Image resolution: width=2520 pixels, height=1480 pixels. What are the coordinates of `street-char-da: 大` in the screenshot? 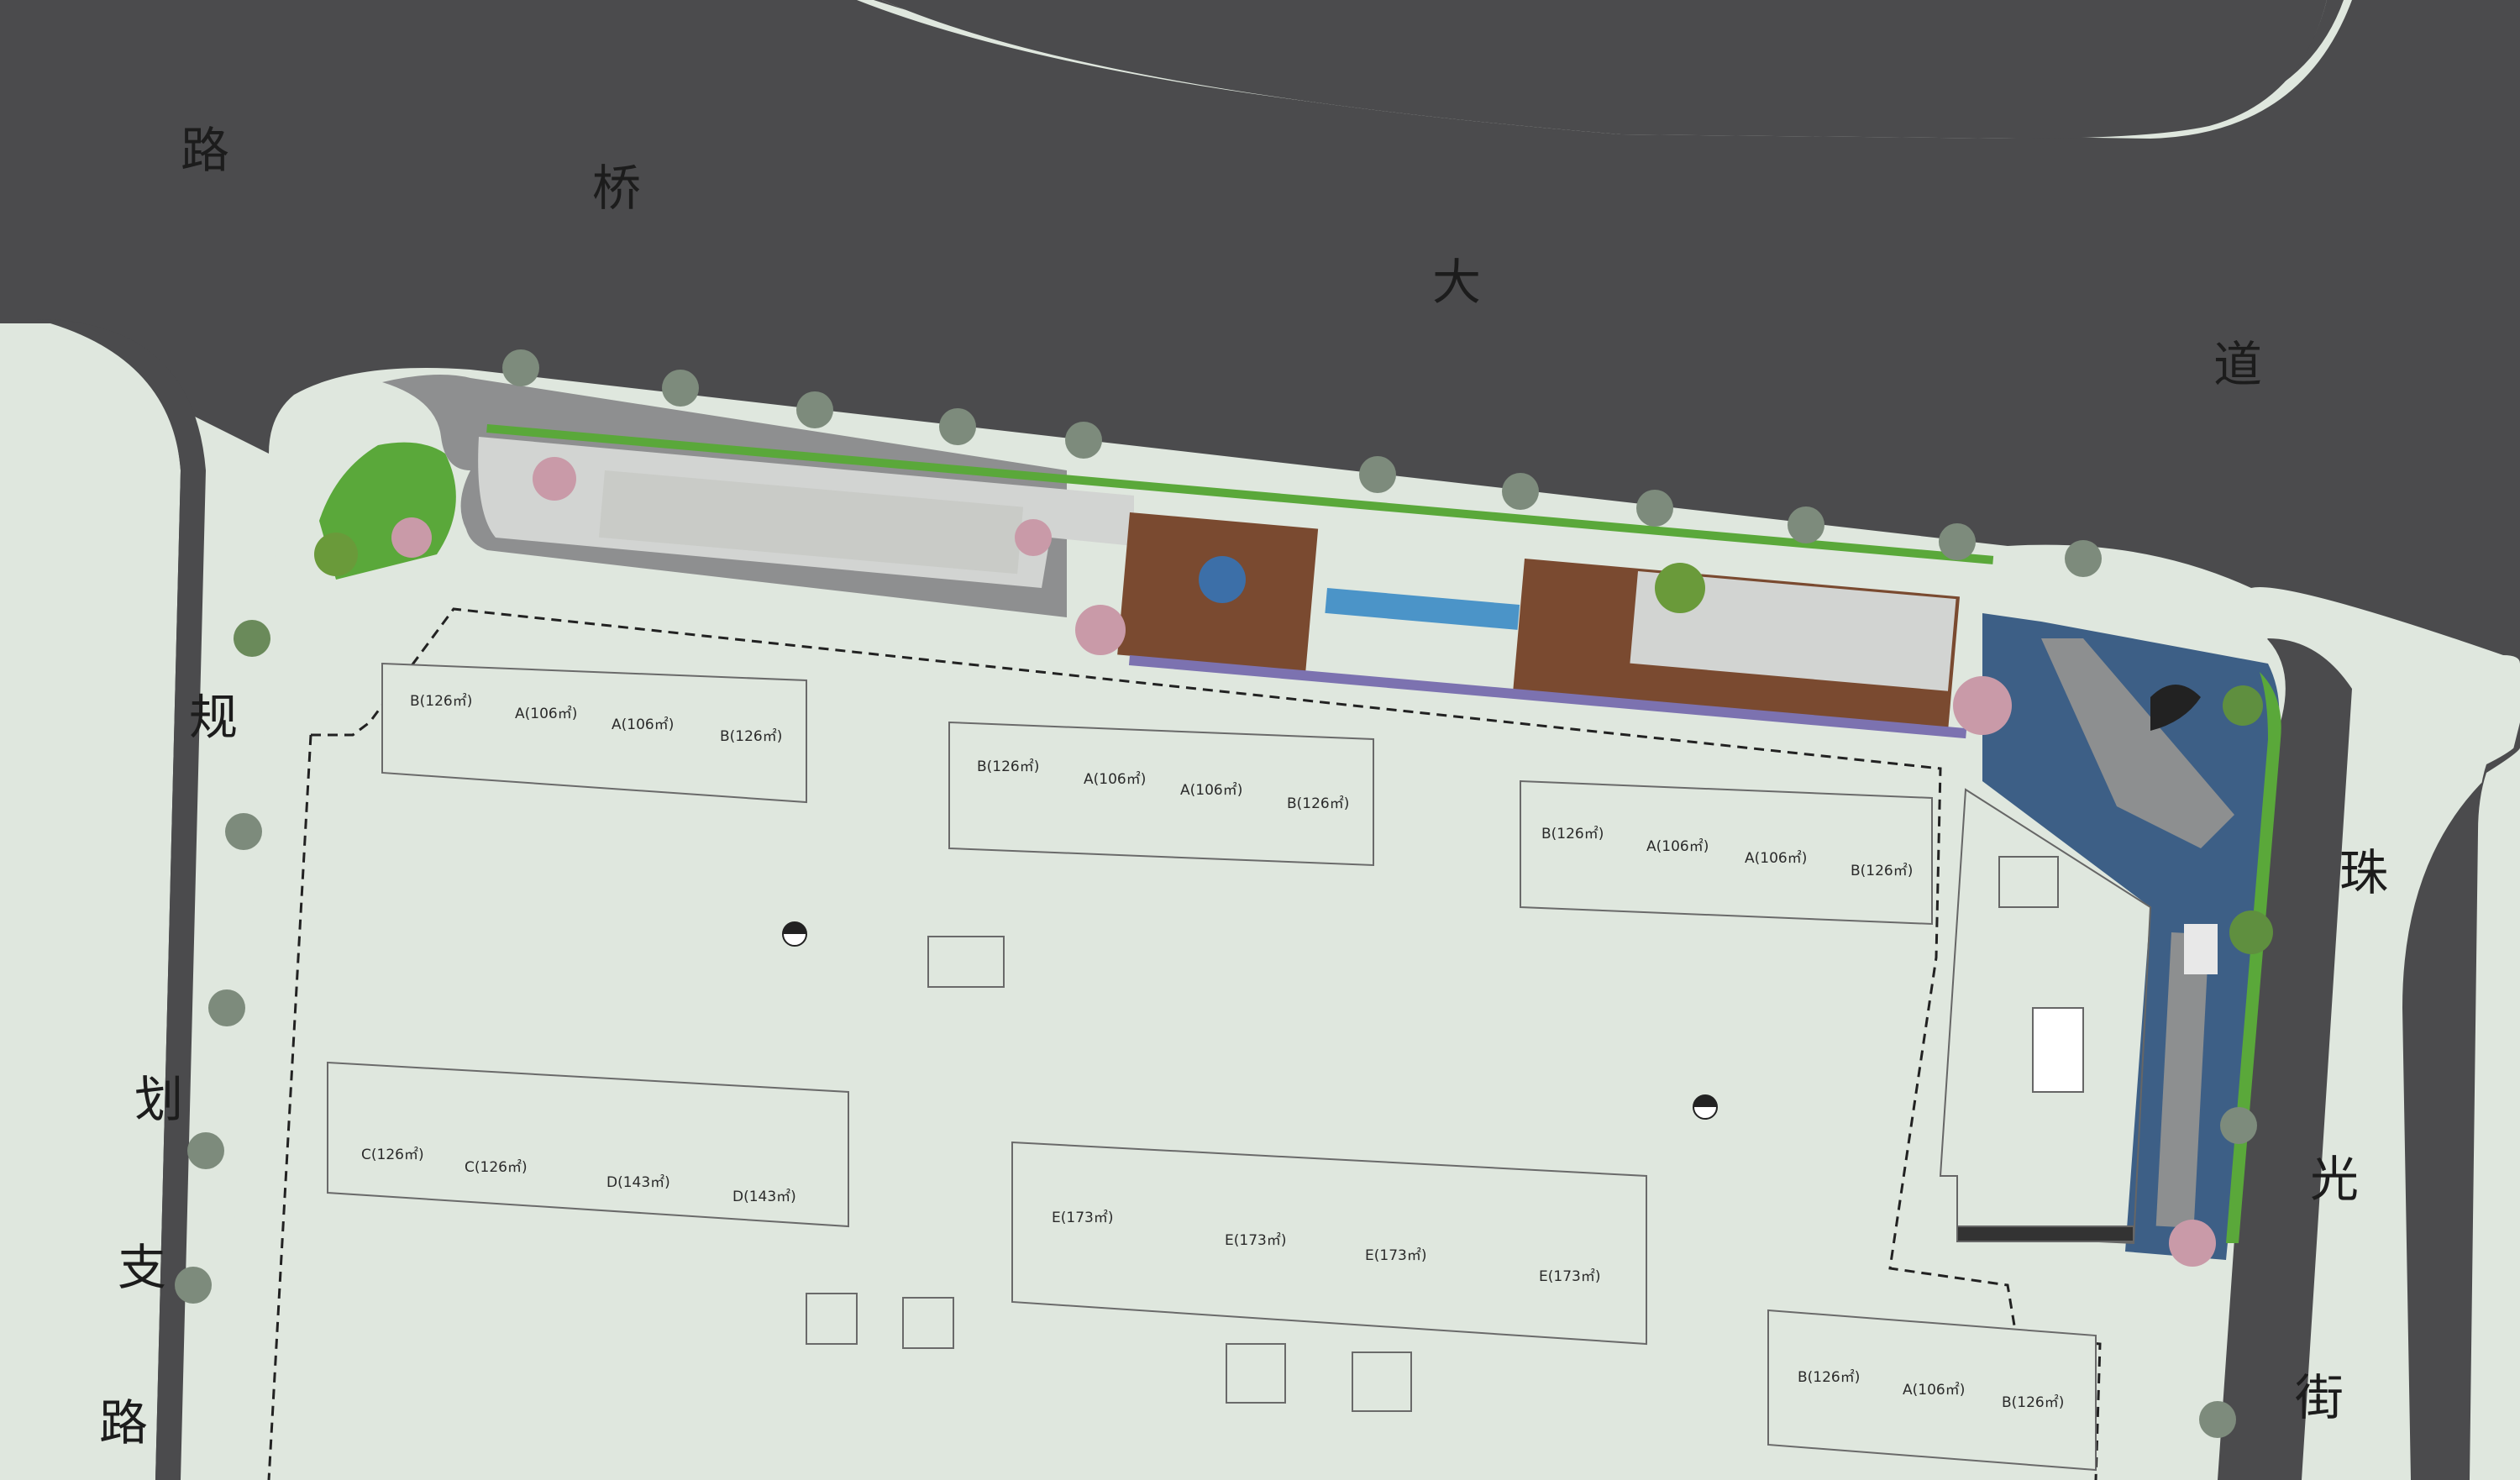 It's located at (1457, 282).